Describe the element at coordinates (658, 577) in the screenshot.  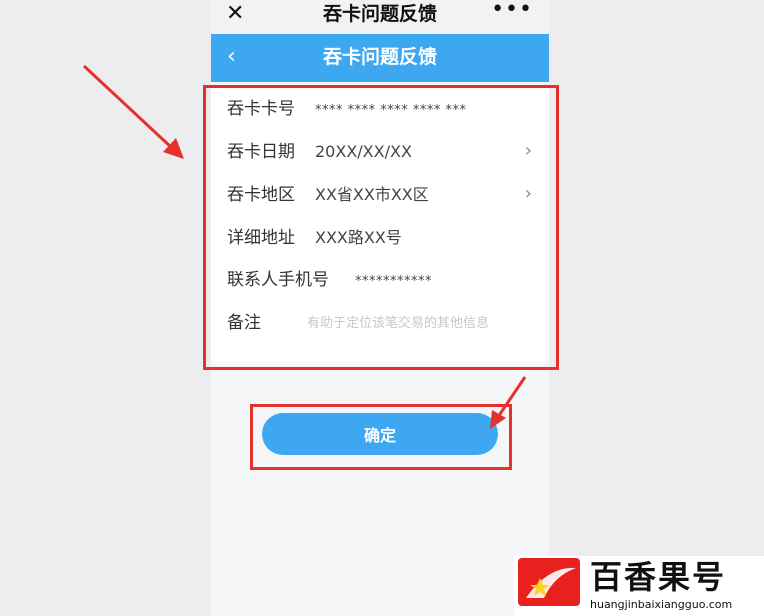
I see `watermark-text: 百香果号` at that location.